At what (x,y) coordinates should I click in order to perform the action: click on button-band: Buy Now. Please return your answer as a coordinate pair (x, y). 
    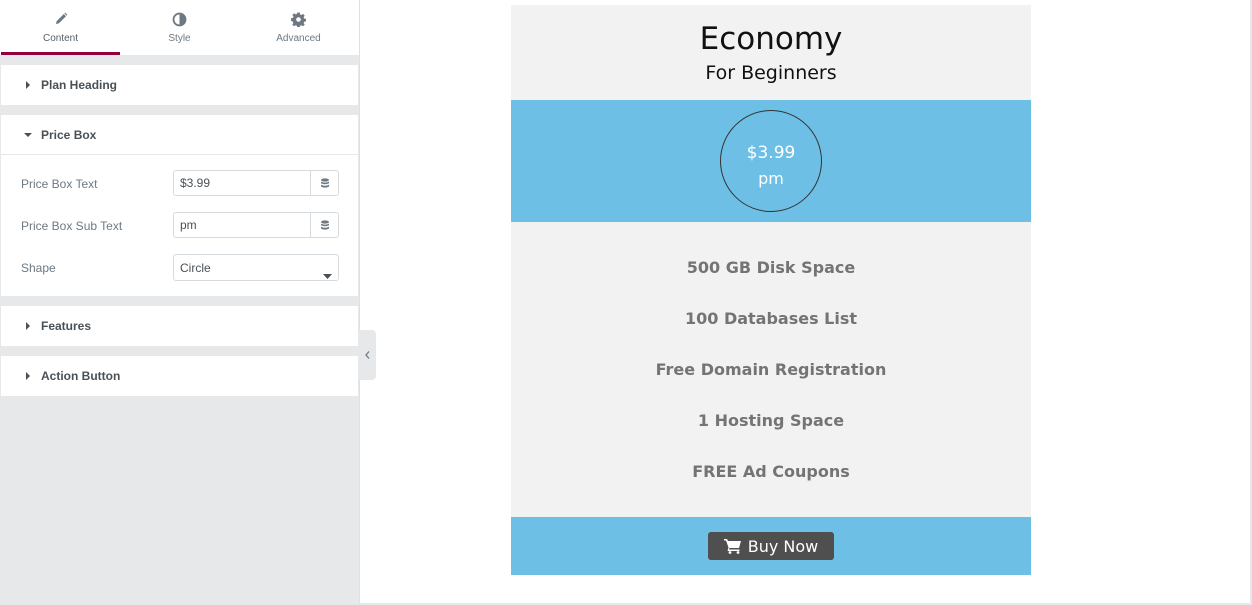
    Looking at the image, I should click on (771, 546).